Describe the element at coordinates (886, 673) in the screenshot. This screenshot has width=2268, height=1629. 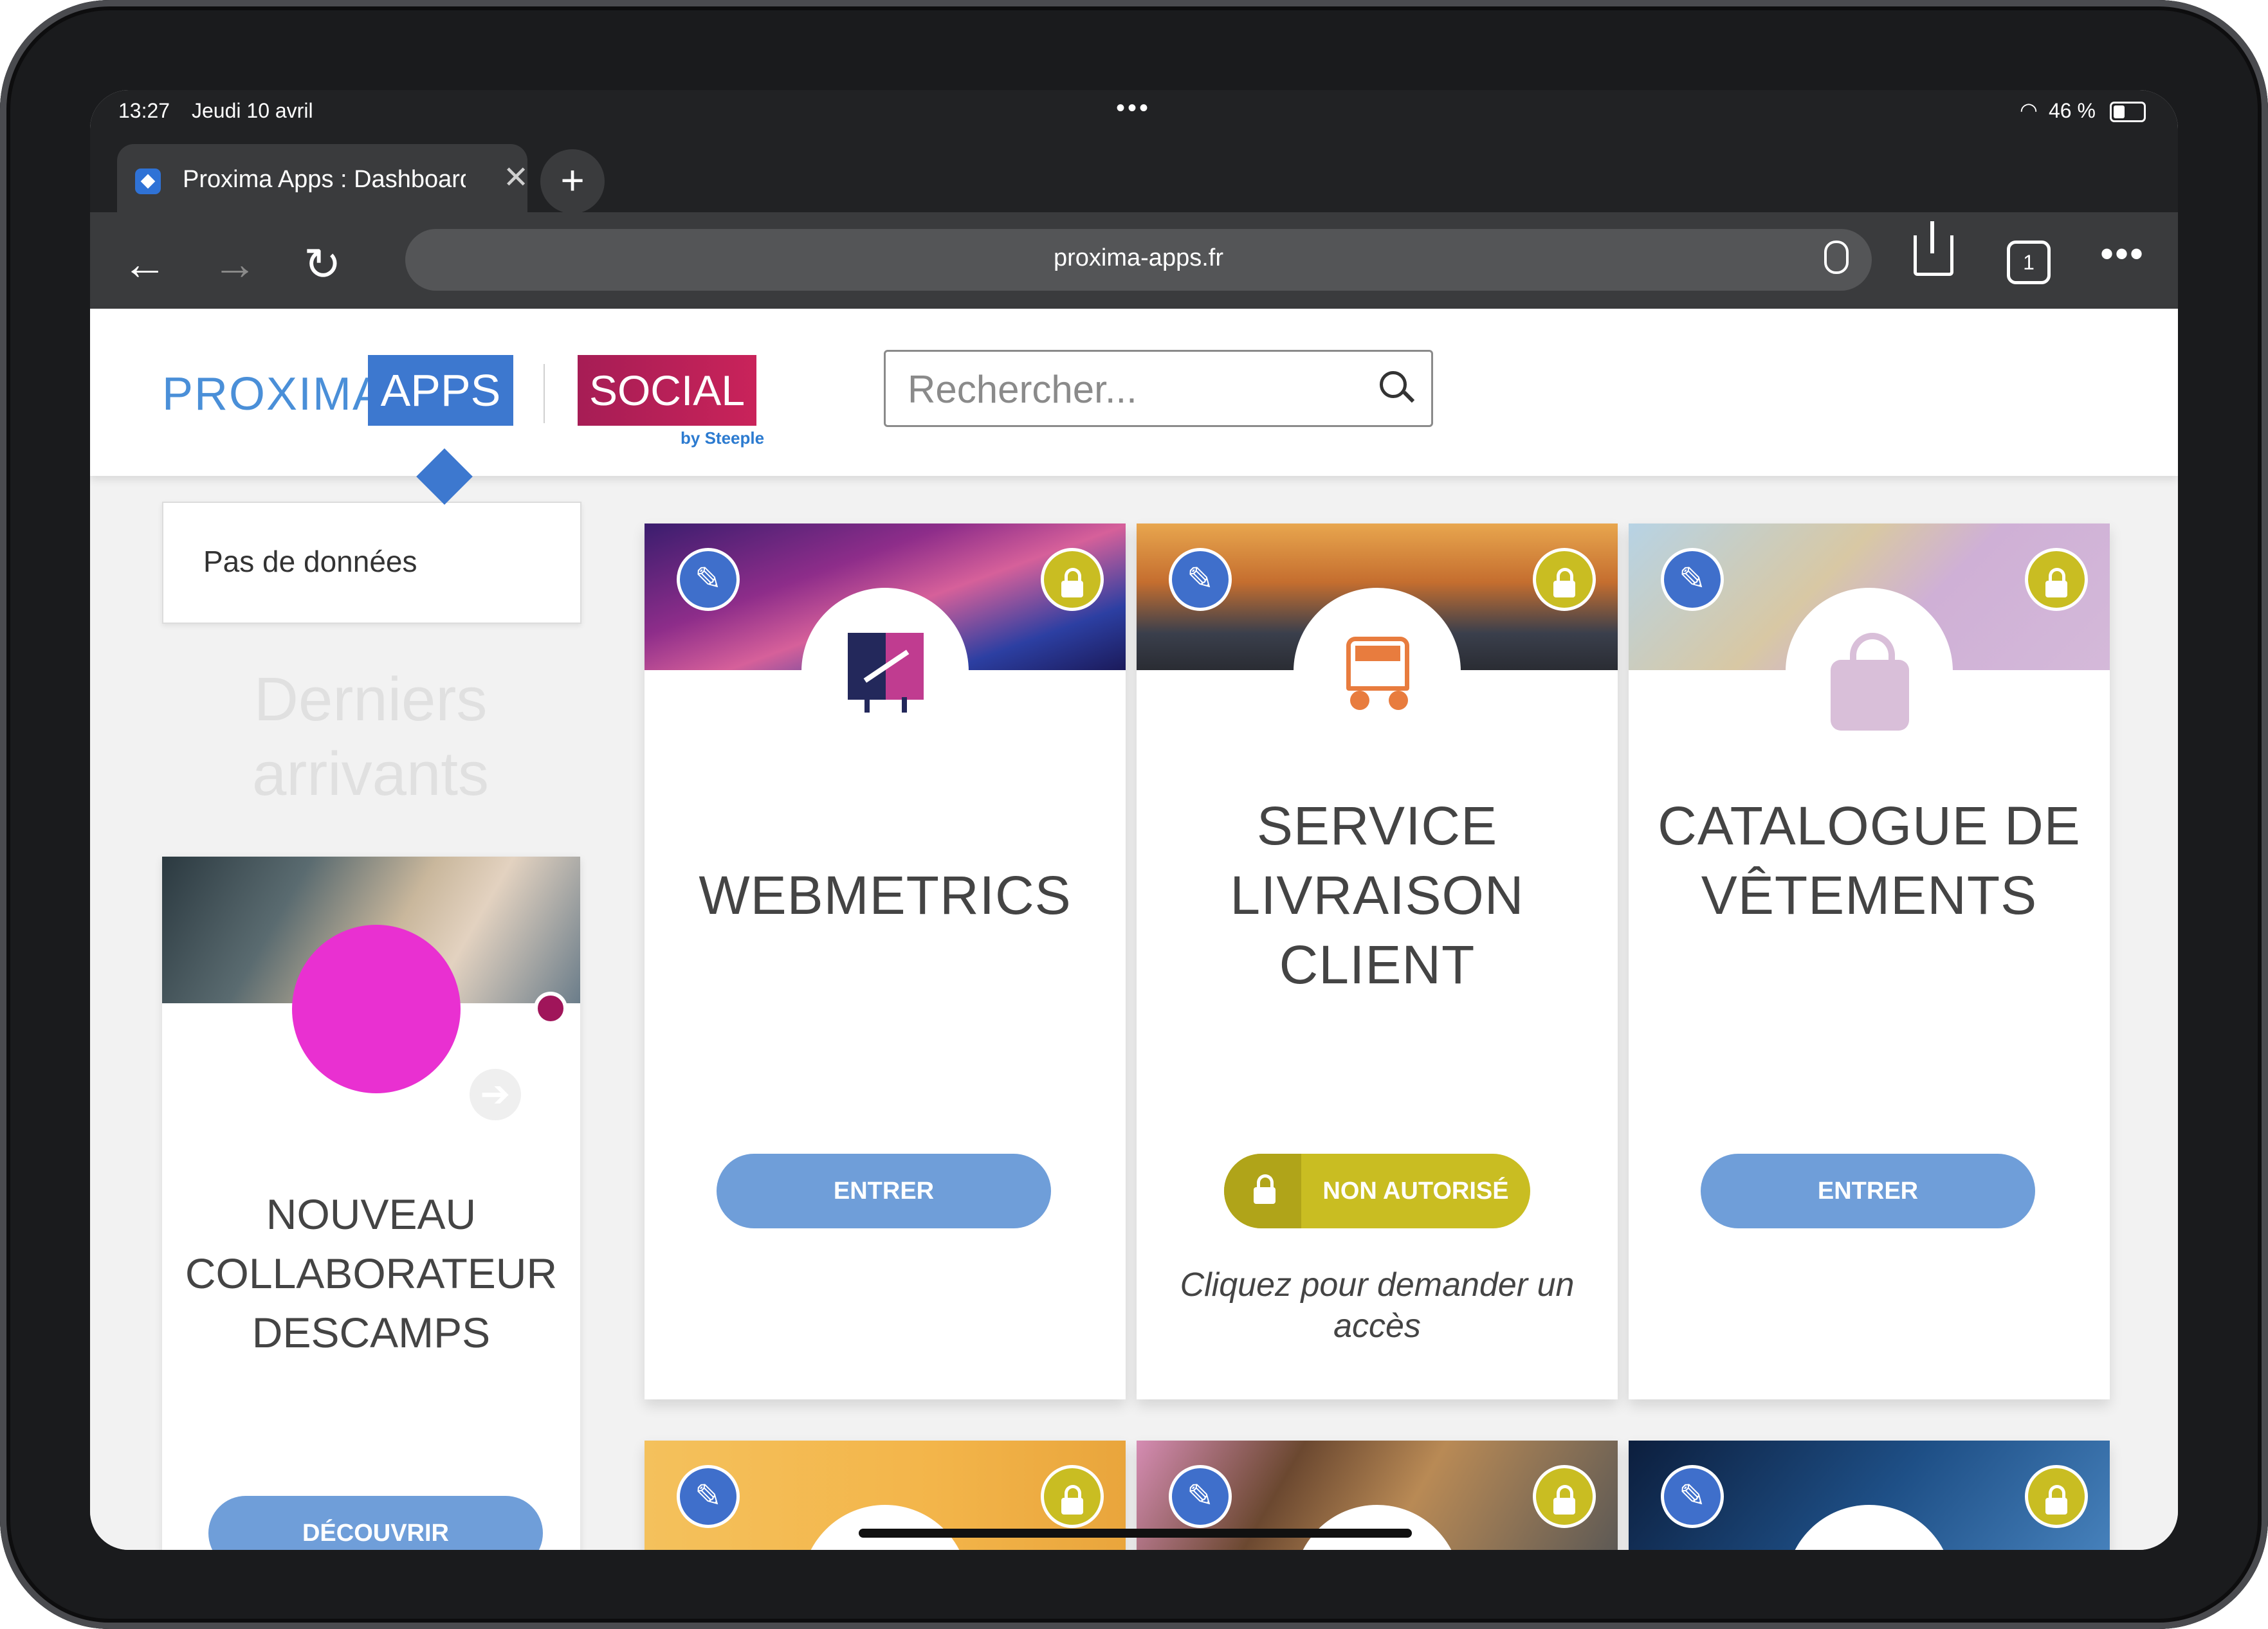
I see `chart-presentation-icon` at that location.